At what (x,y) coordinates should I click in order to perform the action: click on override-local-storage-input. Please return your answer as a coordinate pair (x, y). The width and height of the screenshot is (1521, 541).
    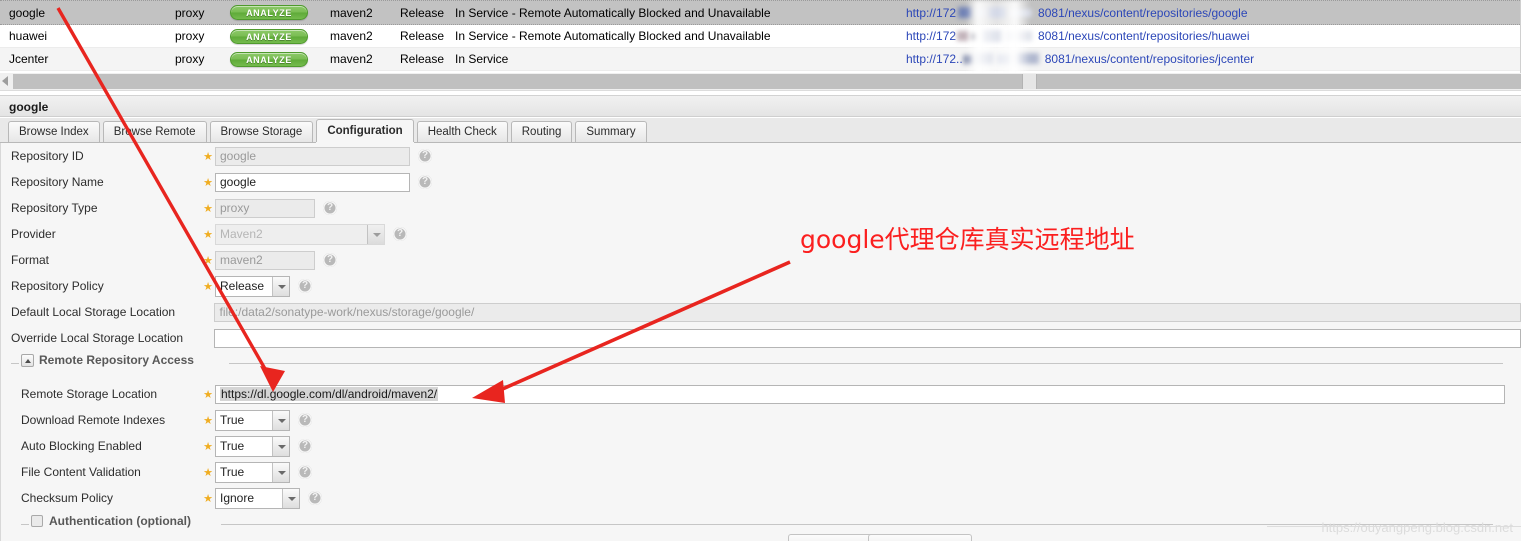
    Looking at the image, I should click on (867, 338).